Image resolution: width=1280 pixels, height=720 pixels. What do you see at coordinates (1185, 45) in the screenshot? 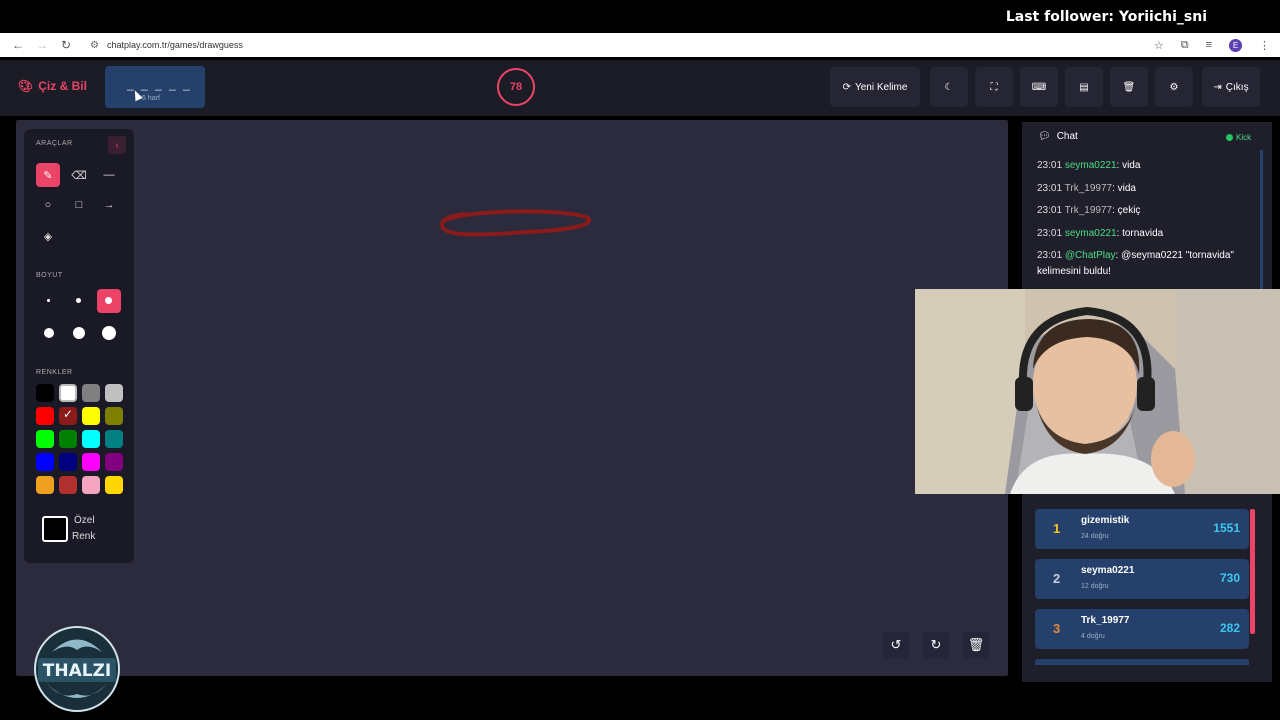
I see `extensions-icon: ⧉` at bounding box center [1185, 45].